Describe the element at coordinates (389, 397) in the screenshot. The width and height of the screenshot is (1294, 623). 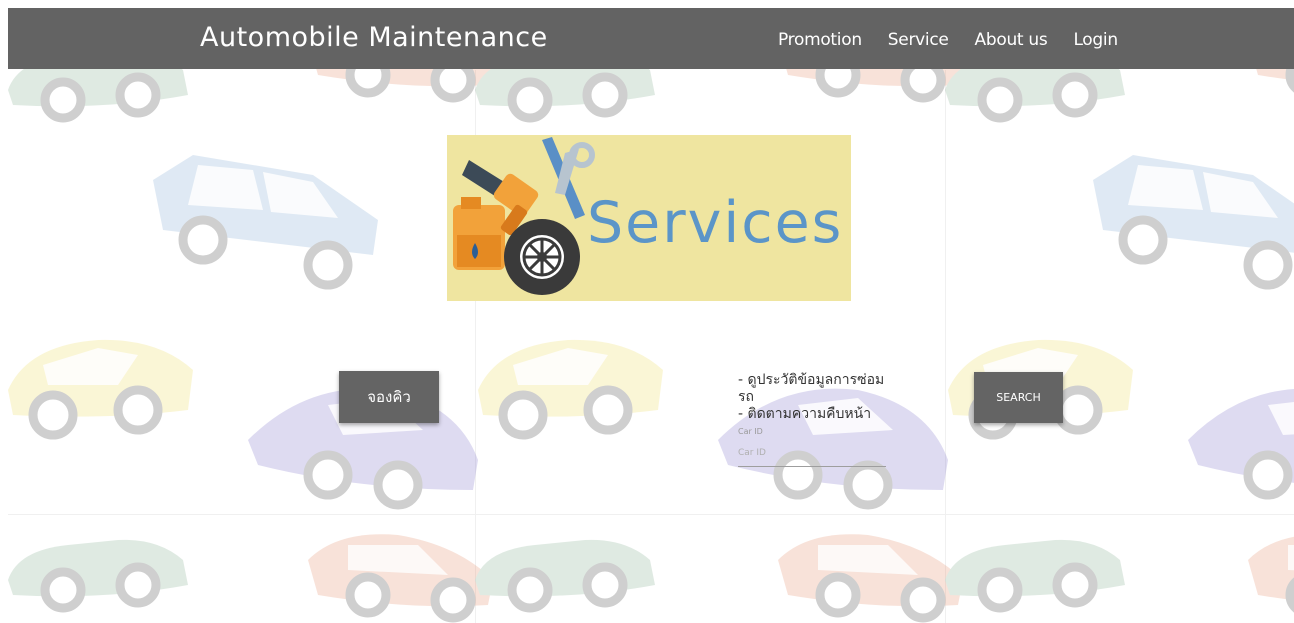
I see `book-queue-button: จองคิว` at that location.